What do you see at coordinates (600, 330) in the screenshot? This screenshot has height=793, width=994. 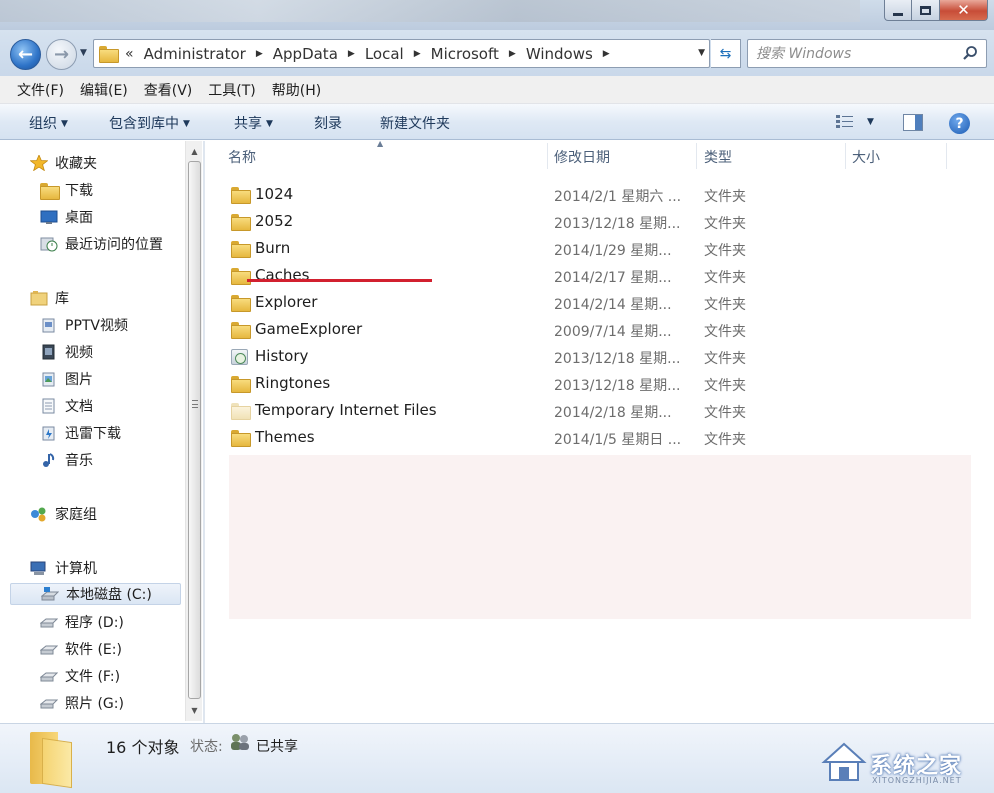 I see `file-row: GameExplorer 2009/7/14 星期... 文件夹` at bounding box center [600, 330].